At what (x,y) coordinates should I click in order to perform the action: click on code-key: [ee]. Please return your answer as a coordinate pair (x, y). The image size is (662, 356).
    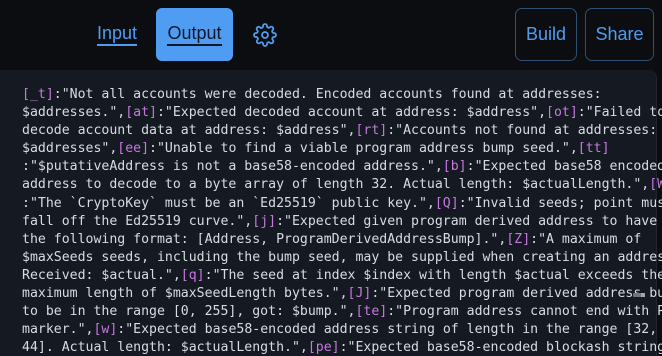
    Looking at the image, I should click on (133, 149).